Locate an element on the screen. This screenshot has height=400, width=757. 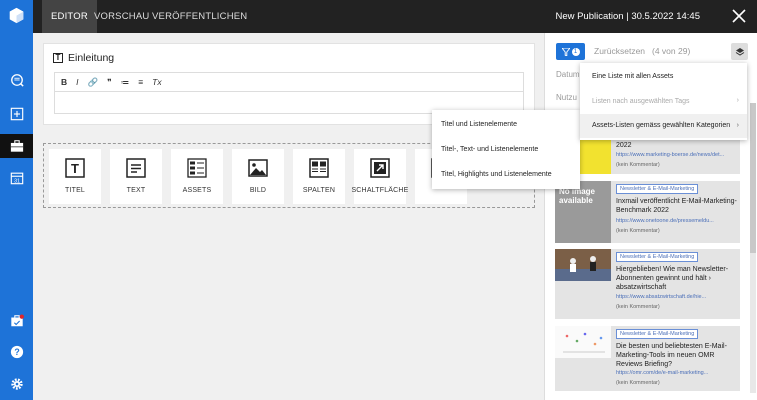
block-label: TEXT is located at coordinates (136, 190).